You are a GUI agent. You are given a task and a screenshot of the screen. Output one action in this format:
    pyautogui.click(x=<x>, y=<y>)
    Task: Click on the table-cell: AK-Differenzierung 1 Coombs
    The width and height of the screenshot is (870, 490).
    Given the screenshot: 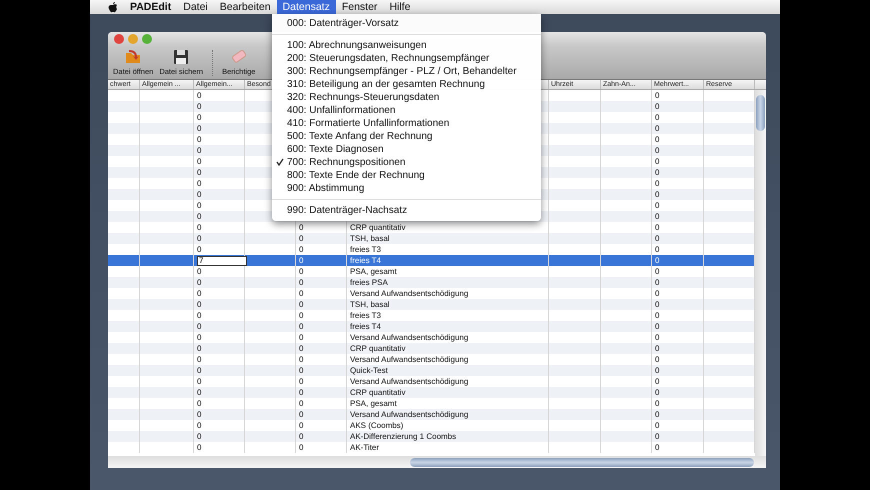 What is the action you would take?
    pyautogui.click(x=403, y=437)
    